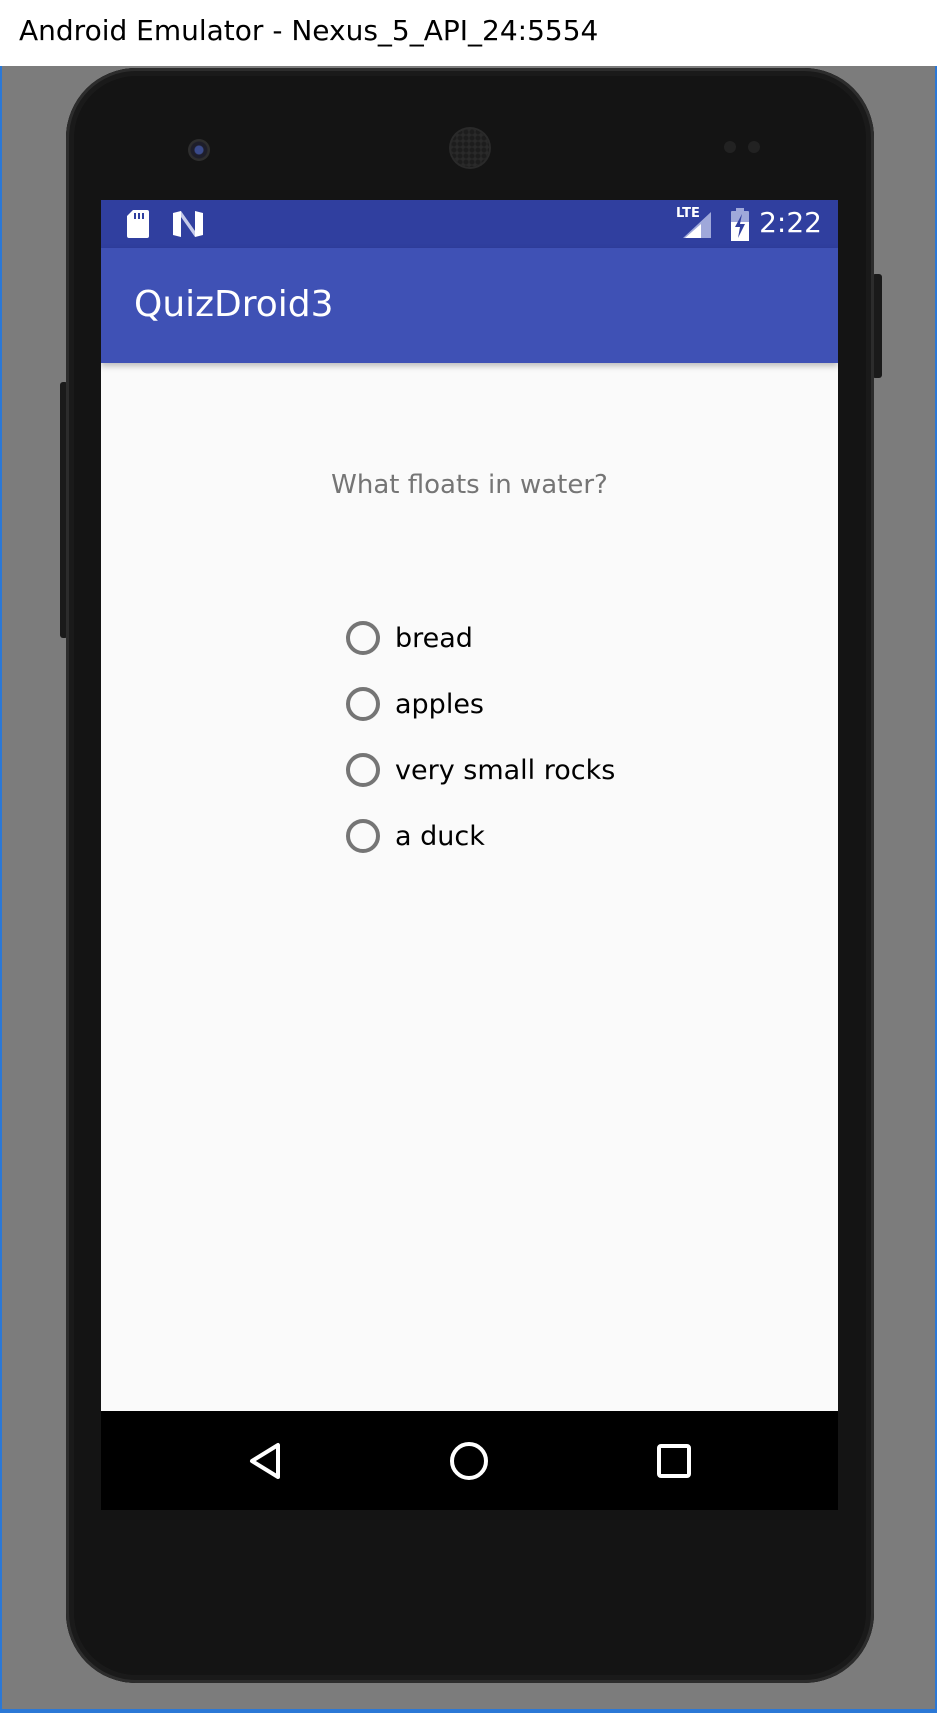 This screenshot has height=1713, width=937. I want to click on front-camera-icon, so click(199, 150).